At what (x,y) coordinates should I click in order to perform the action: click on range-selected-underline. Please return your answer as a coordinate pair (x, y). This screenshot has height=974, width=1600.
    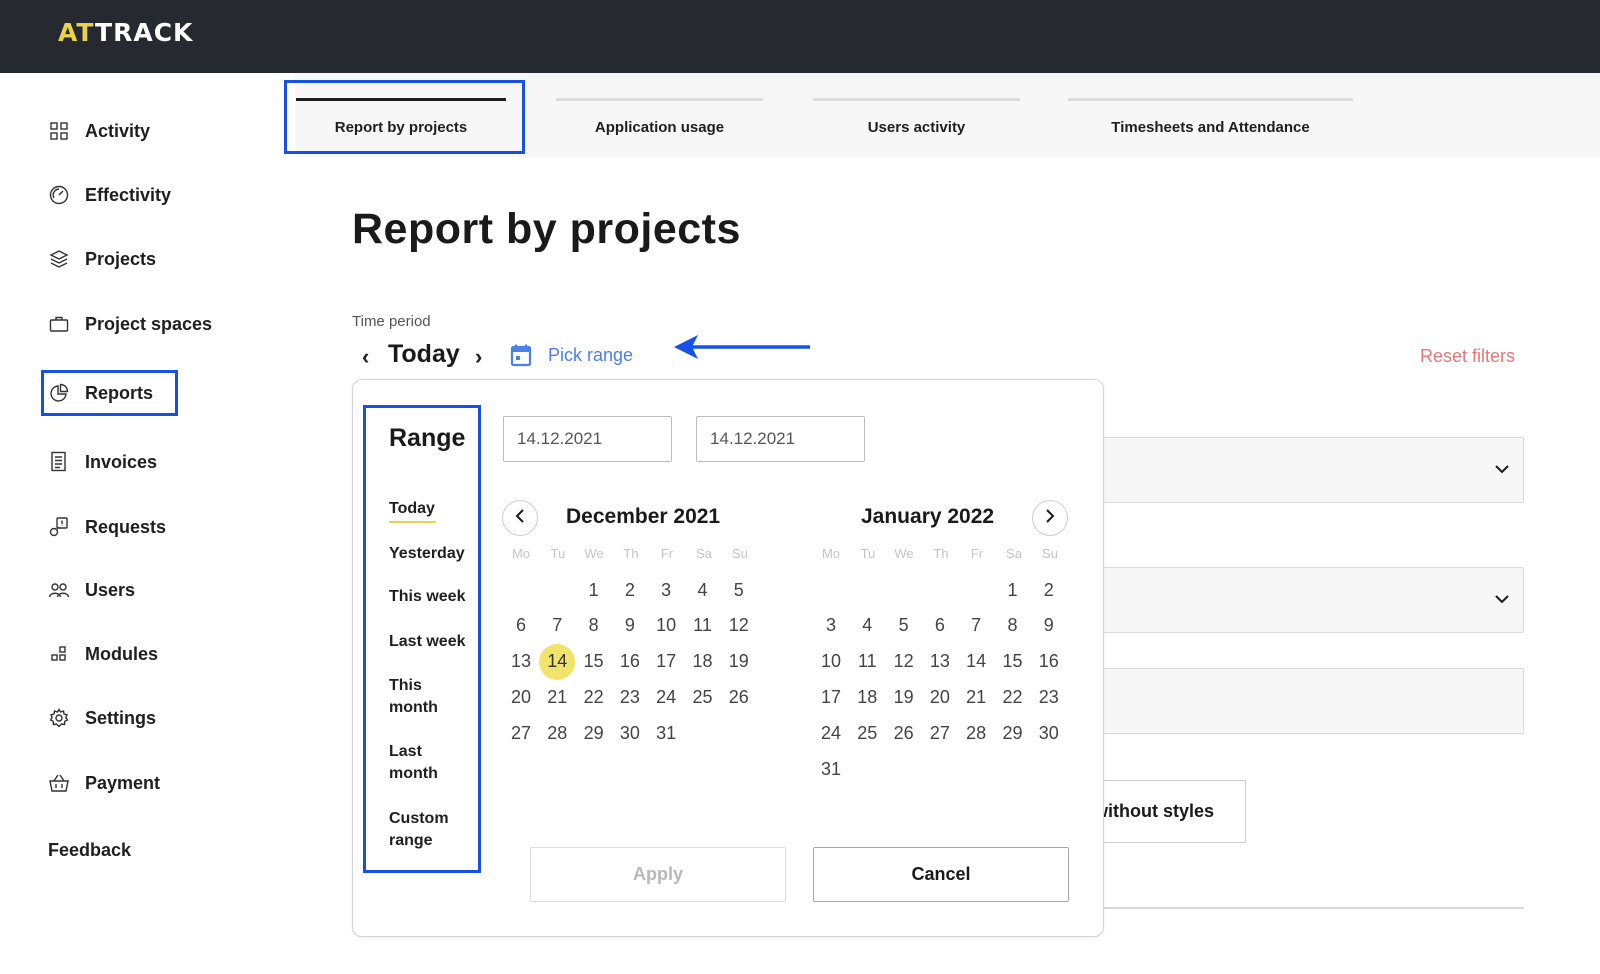
    Looking at the image, I should click on (412, 522).